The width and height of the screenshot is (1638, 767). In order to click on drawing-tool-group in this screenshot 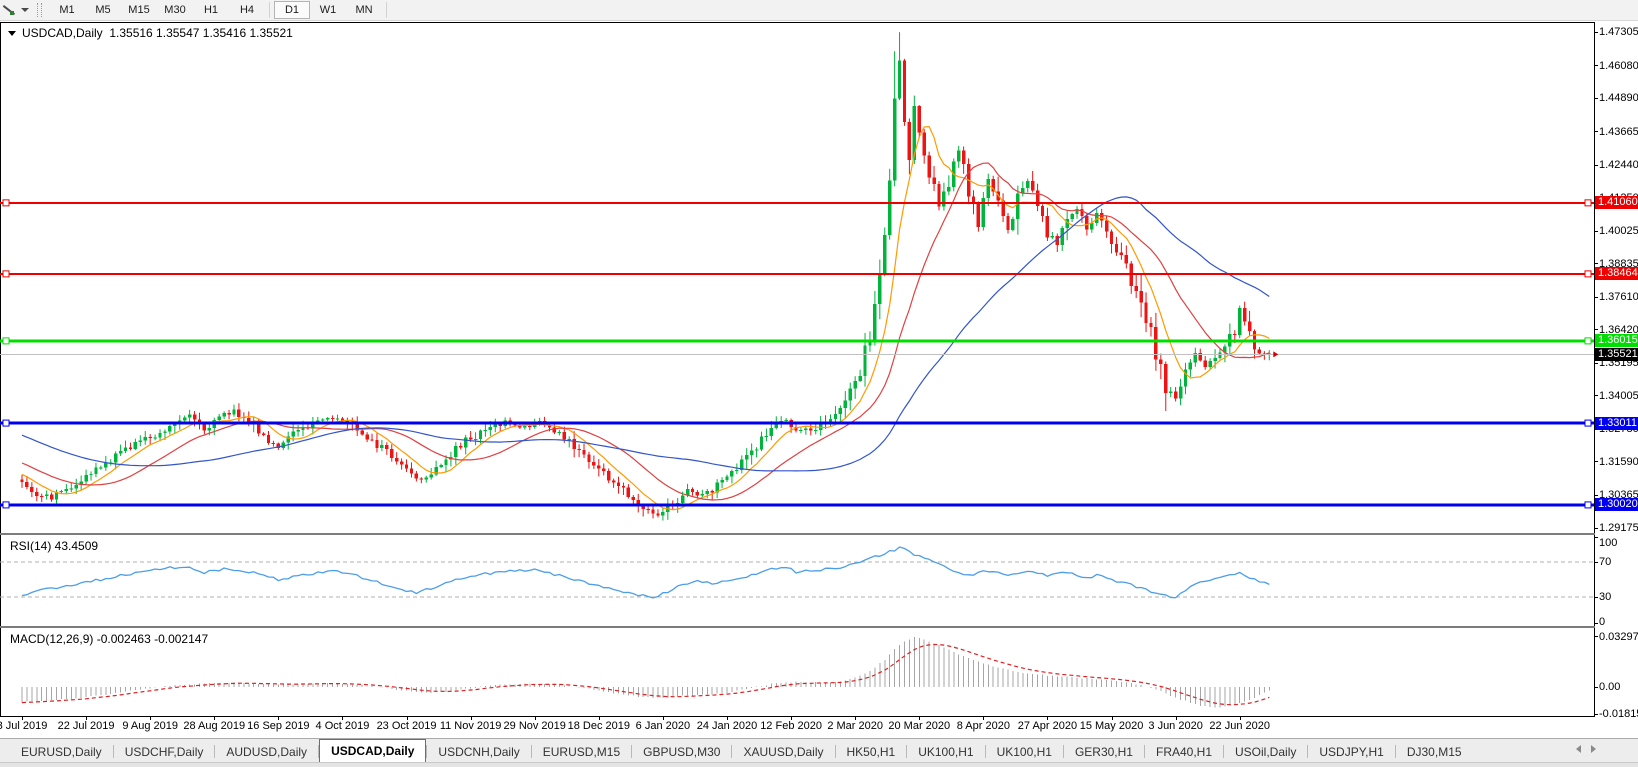, I will do `click(16, 10)`.